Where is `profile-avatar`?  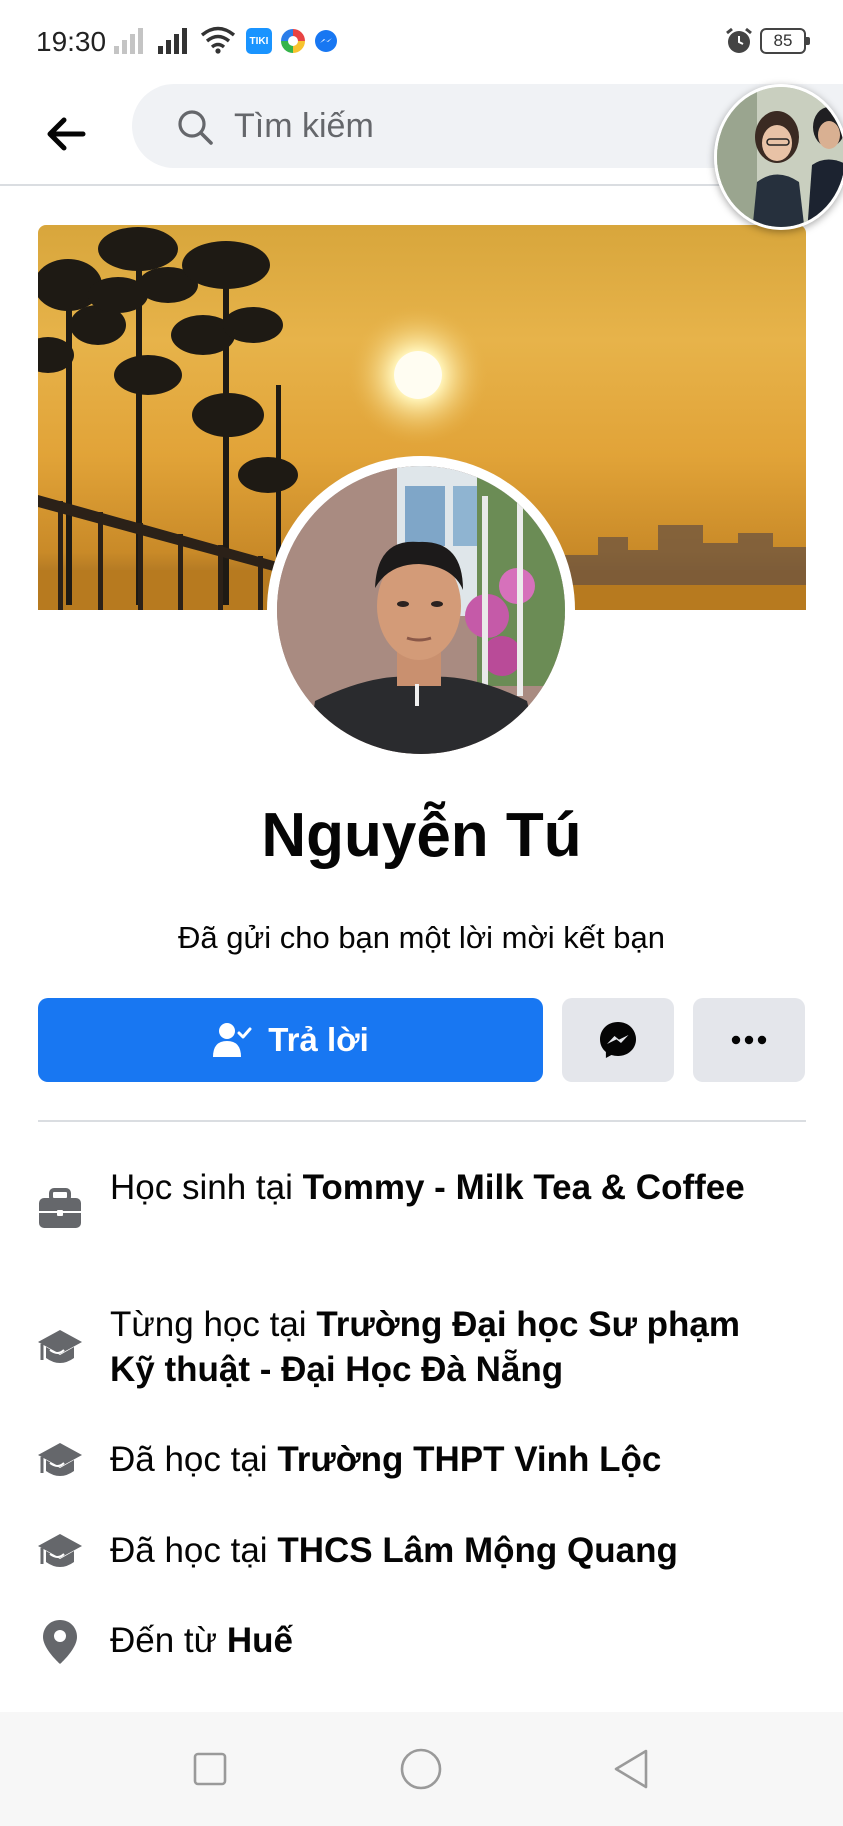
profile-avatar is located at coordinates (421, 610).